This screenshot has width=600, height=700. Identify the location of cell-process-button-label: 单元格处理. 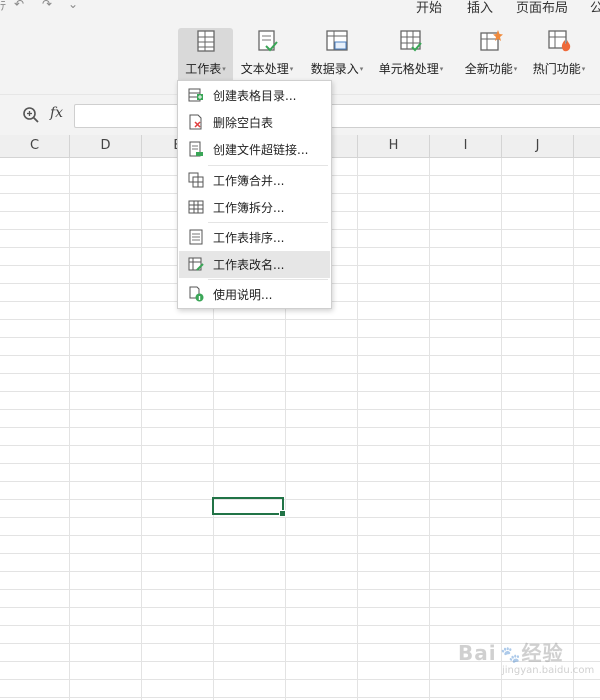
(408, 69).